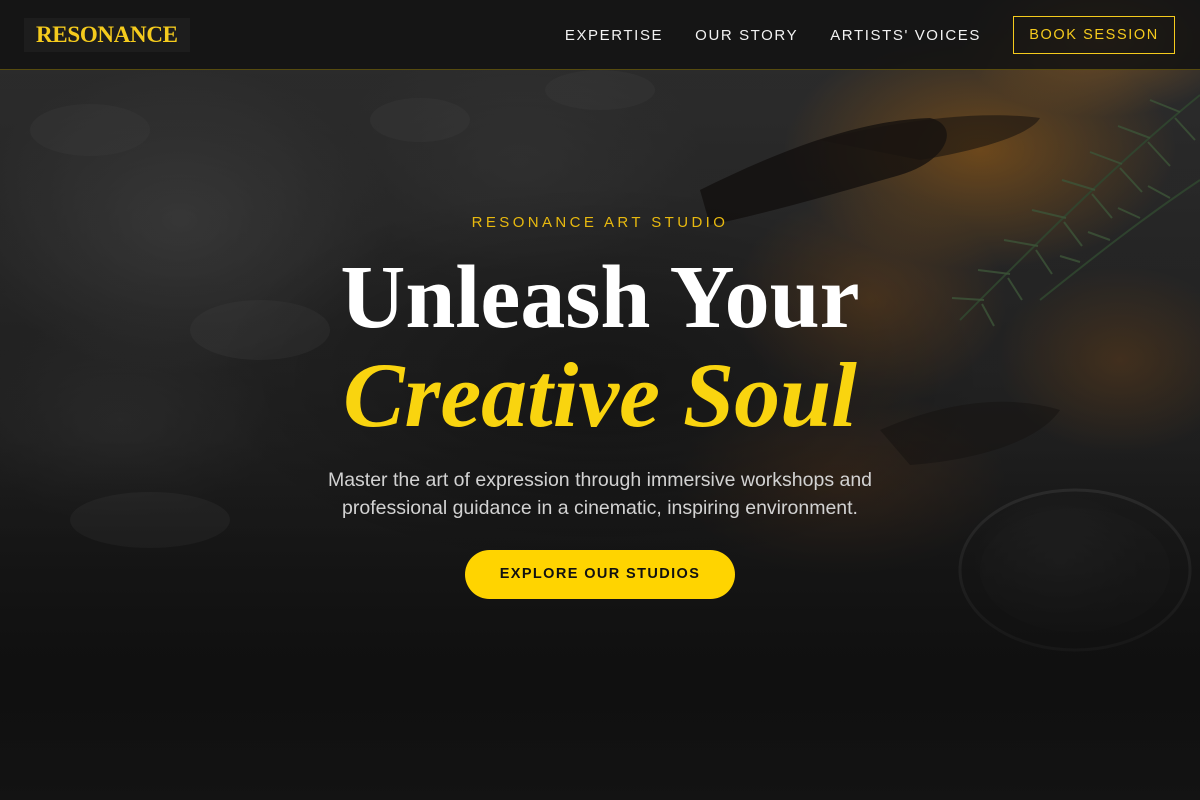  I want to click on hero-headline-line2: Creative Soul, so click(600, 395).